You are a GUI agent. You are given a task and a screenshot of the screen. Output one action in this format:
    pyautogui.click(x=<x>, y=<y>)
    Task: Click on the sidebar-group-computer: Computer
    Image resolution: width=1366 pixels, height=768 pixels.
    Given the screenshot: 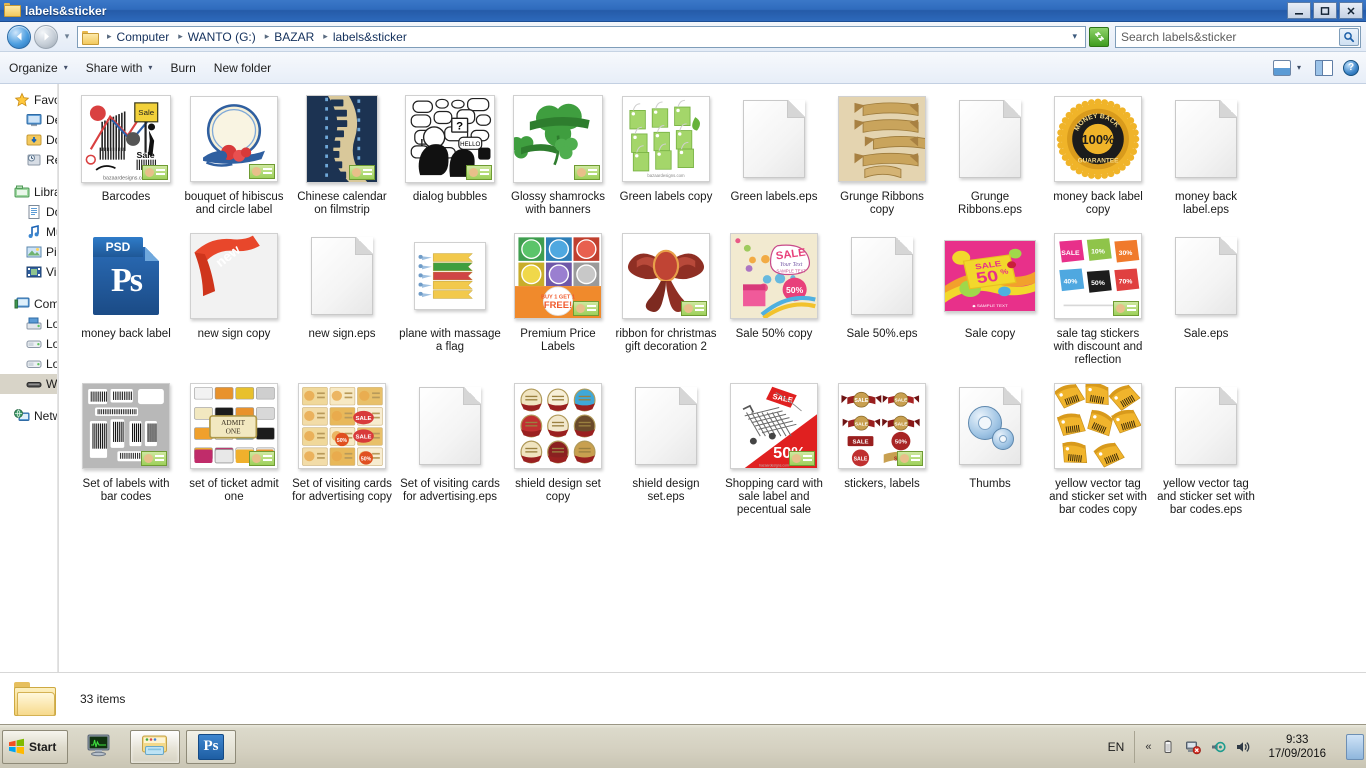 What is the action you would take?
    pyautogui.click(x=28, y=304)
    